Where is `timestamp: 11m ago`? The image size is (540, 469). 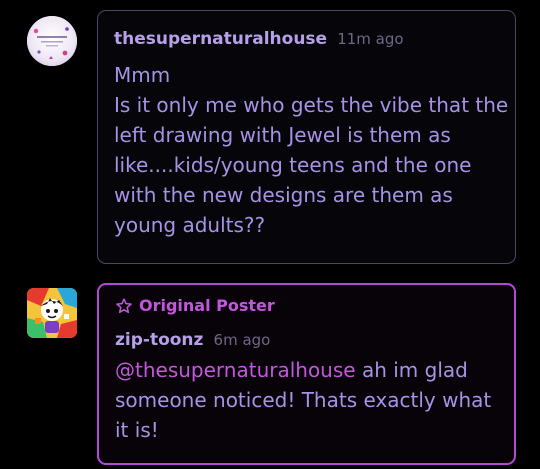
timestamp: 11m ago is located at coordinates (370, 39).